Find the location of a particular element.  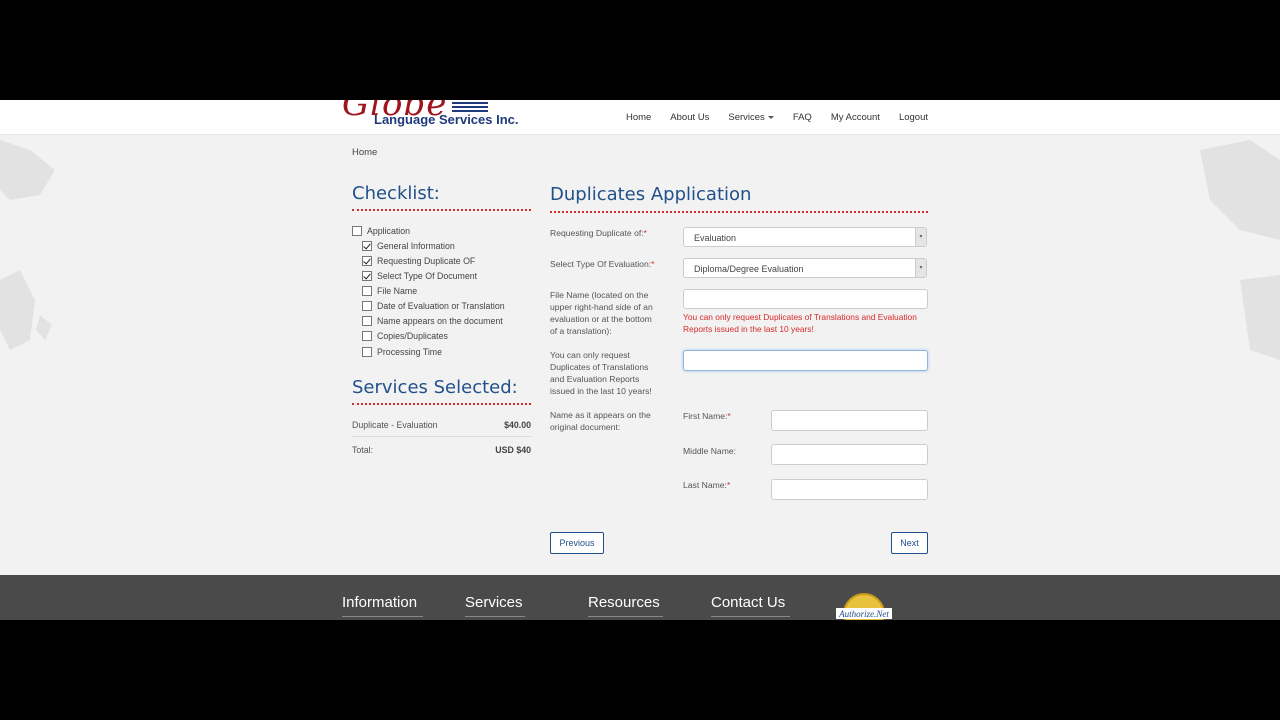

caret-down-icon is located at coordinates (770, 117).